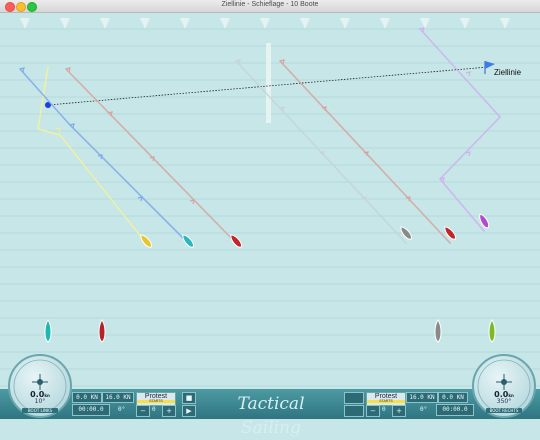  Describe the element at coordinates (504, 401) in the screenshot. I see `right-gauge-heading: 350°` at that location.